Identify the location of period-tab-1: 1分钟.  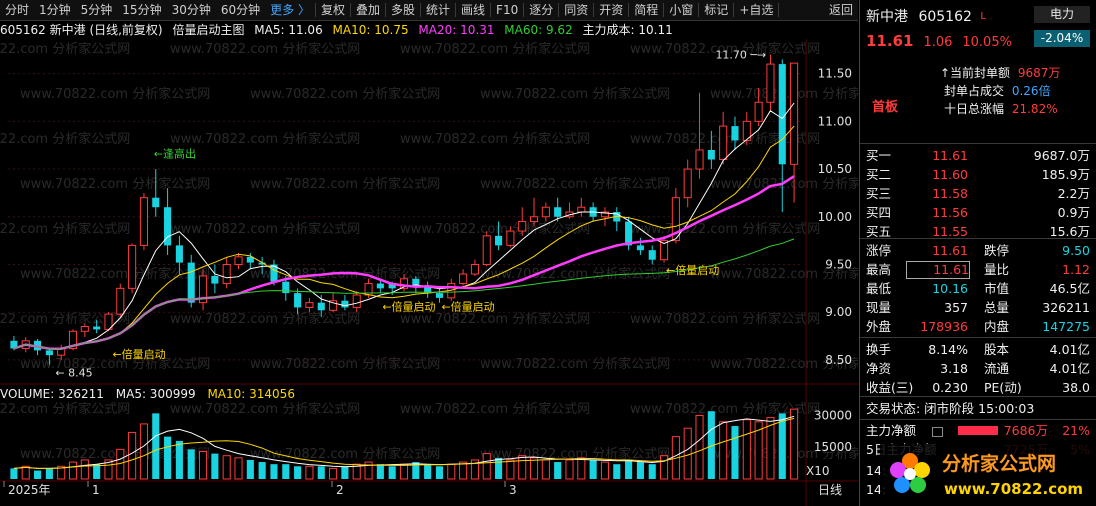
(55, 10).